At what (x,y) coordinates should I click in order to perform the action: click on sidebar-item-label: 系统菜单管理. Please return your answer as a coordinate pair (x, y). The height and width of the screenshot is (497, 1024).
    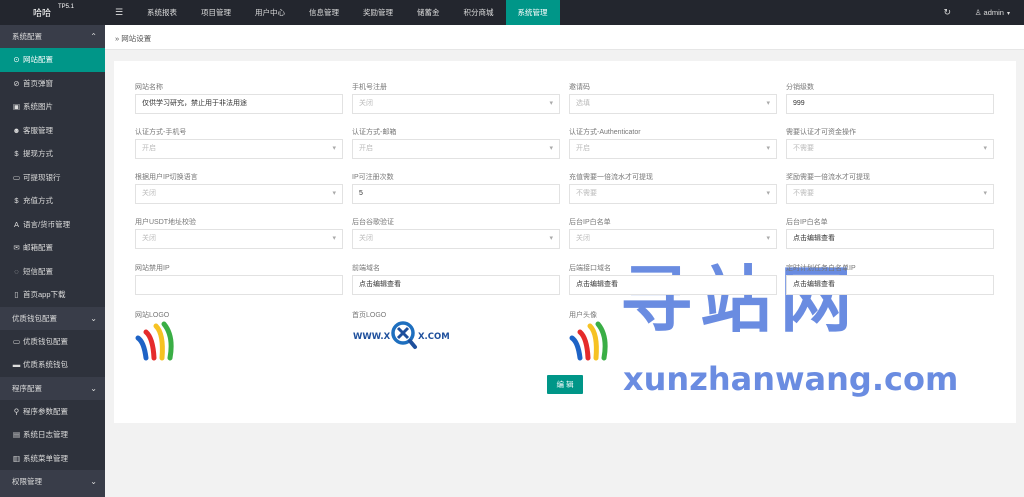
    Looking at the image, I should click on (45, 458).